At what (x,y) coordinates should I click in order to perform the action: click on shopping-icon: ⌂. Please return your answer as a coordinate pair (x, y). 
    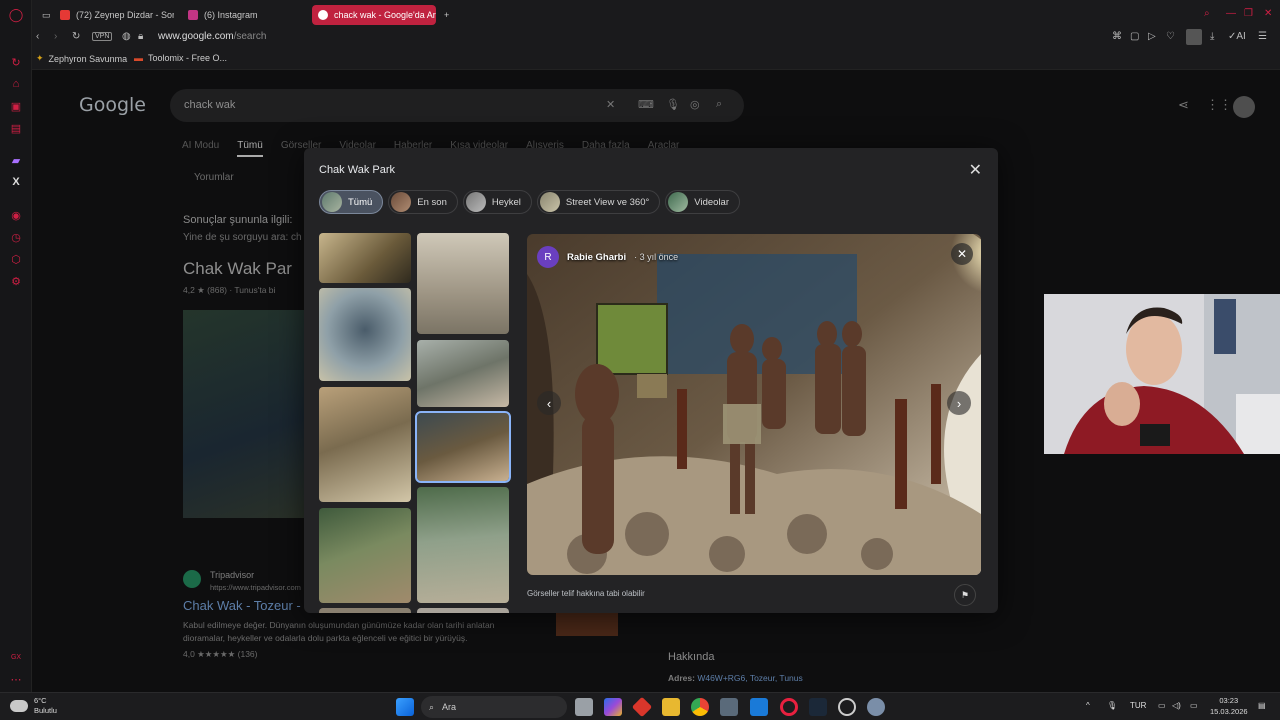
    Looking at the image, I should click on (16, 84).